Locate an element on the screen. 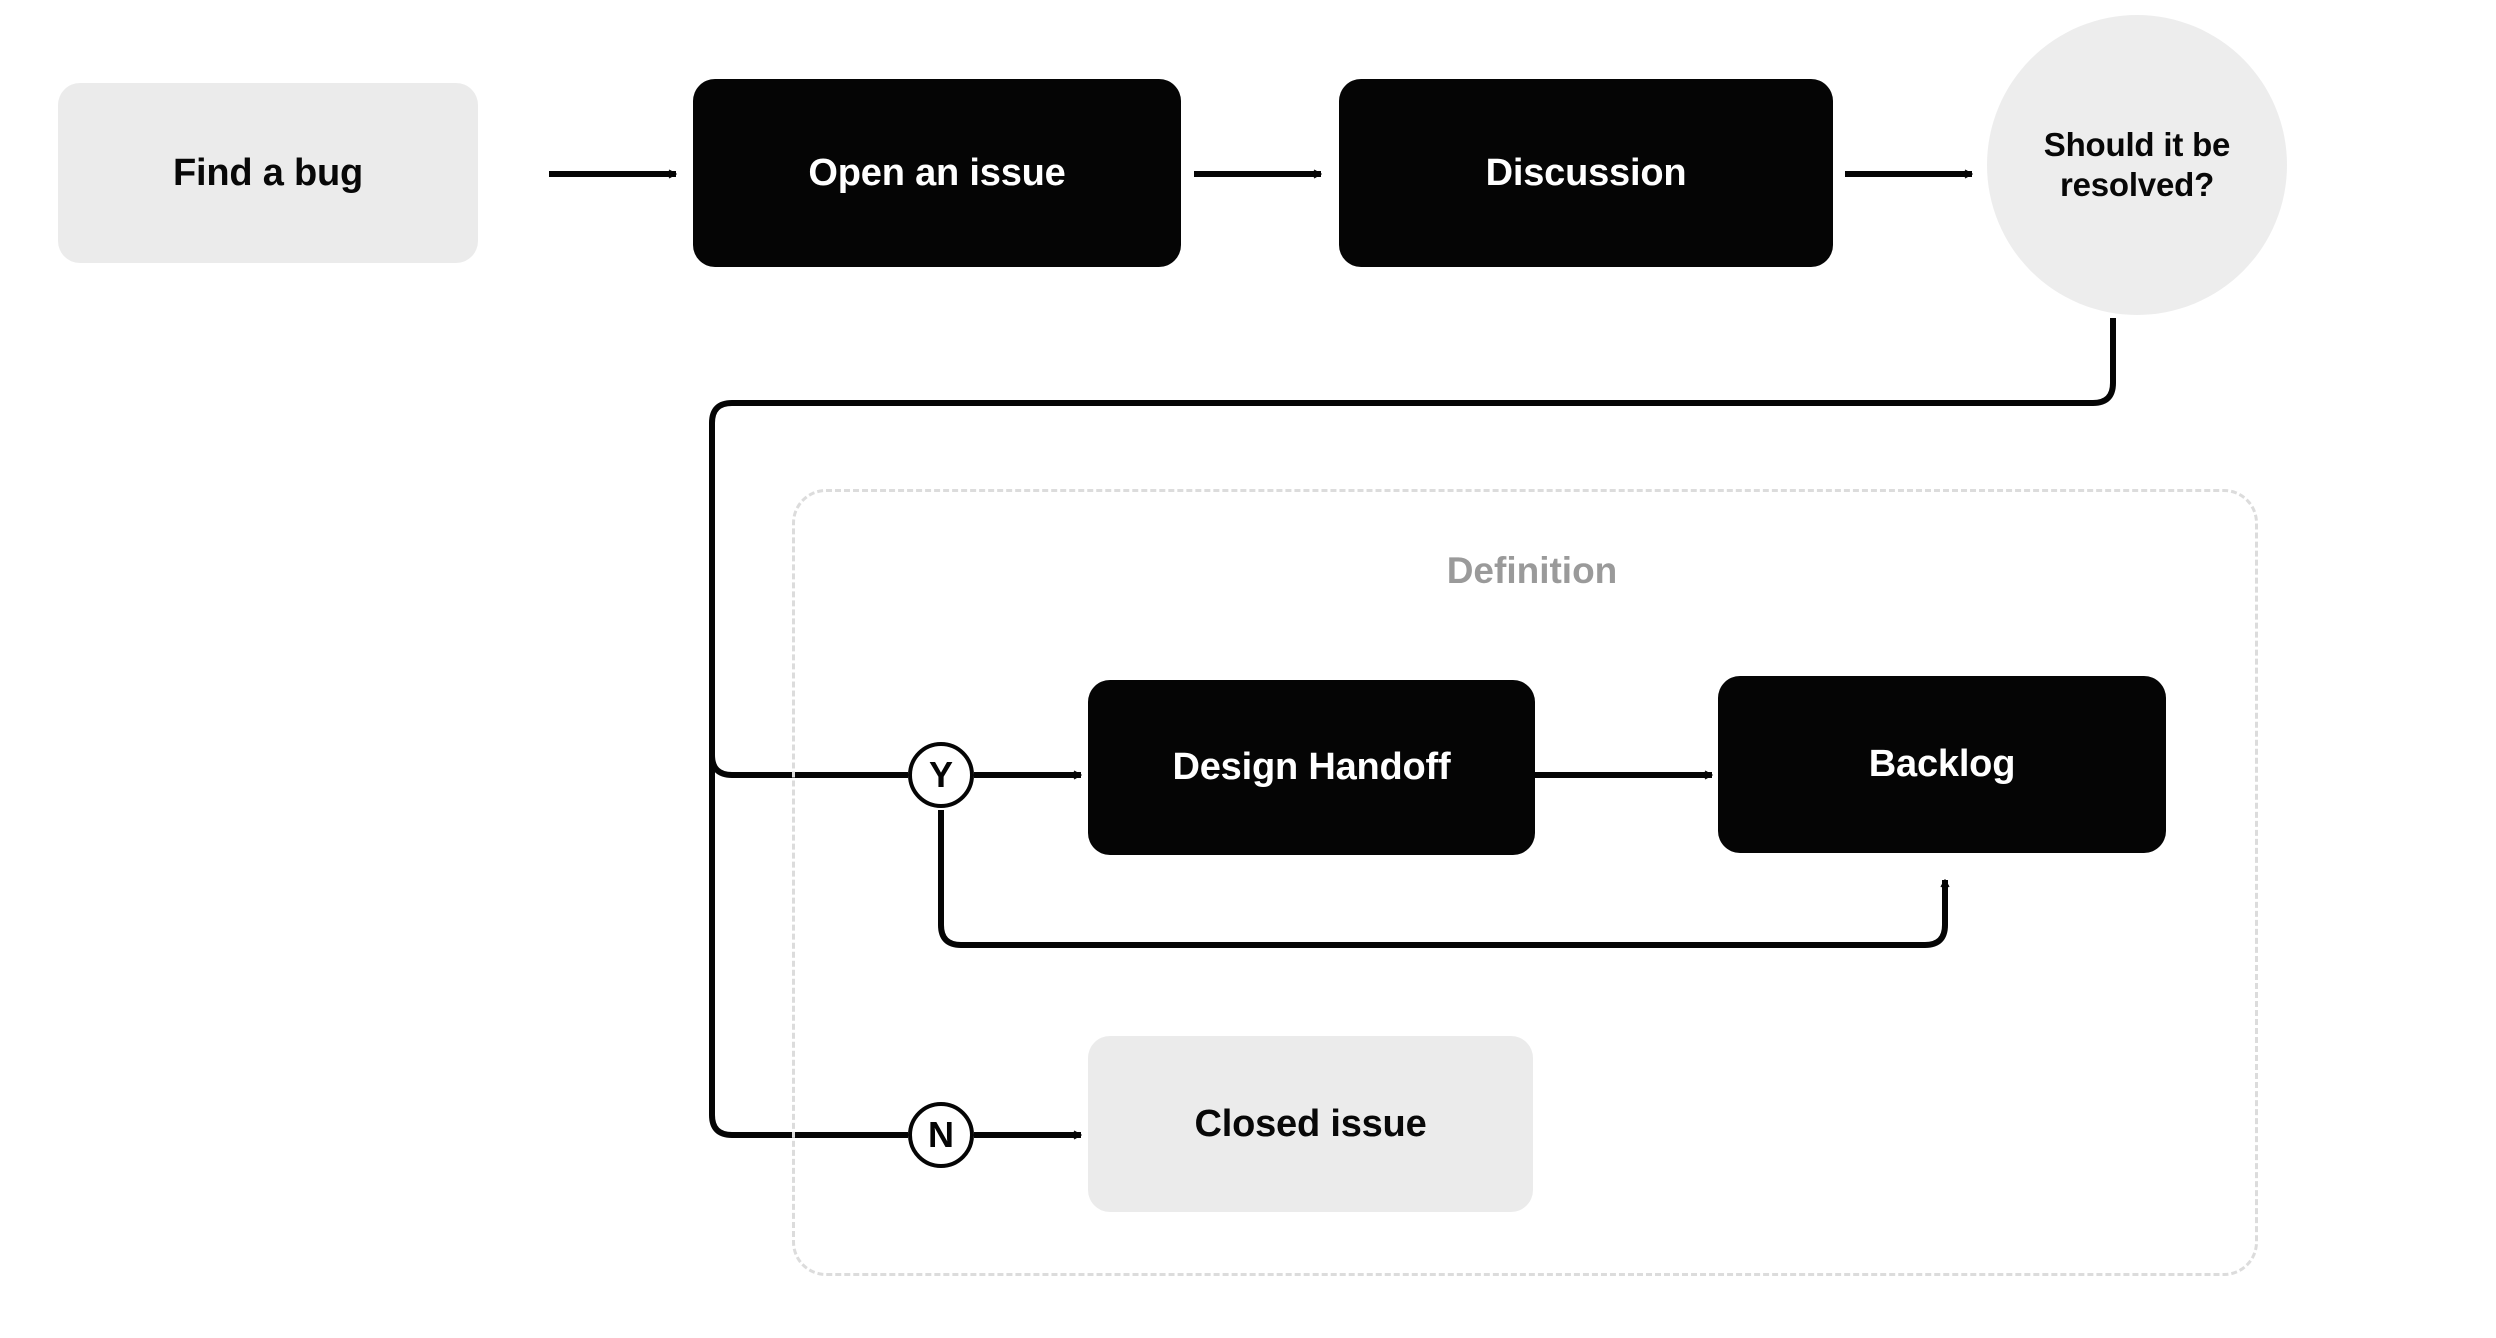 The image size is (2496, 1338). group-definition-title: Definition is located at coordinates (1532, 570).